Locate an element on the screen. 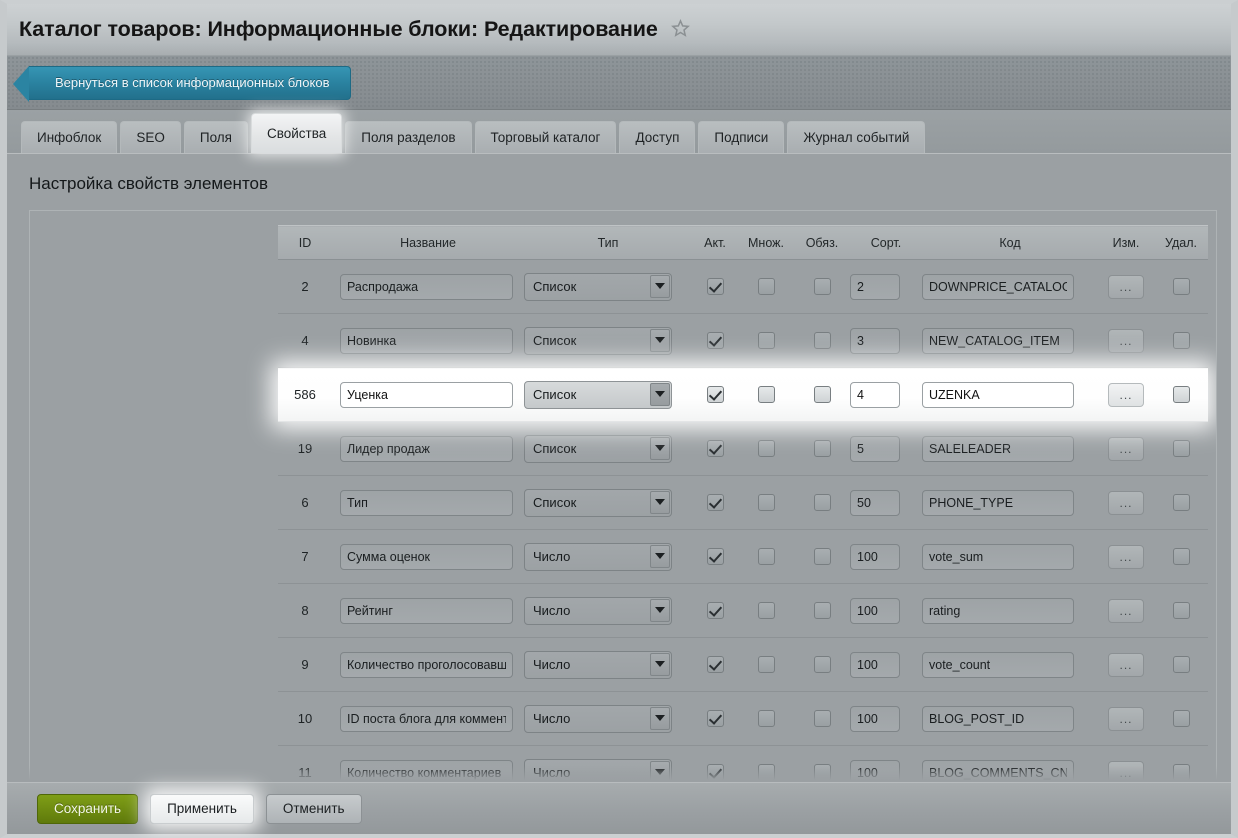 The height and width of the screenshot is (838, 1238). tab-8: Журнал событий is located at coordinates (856, 137).